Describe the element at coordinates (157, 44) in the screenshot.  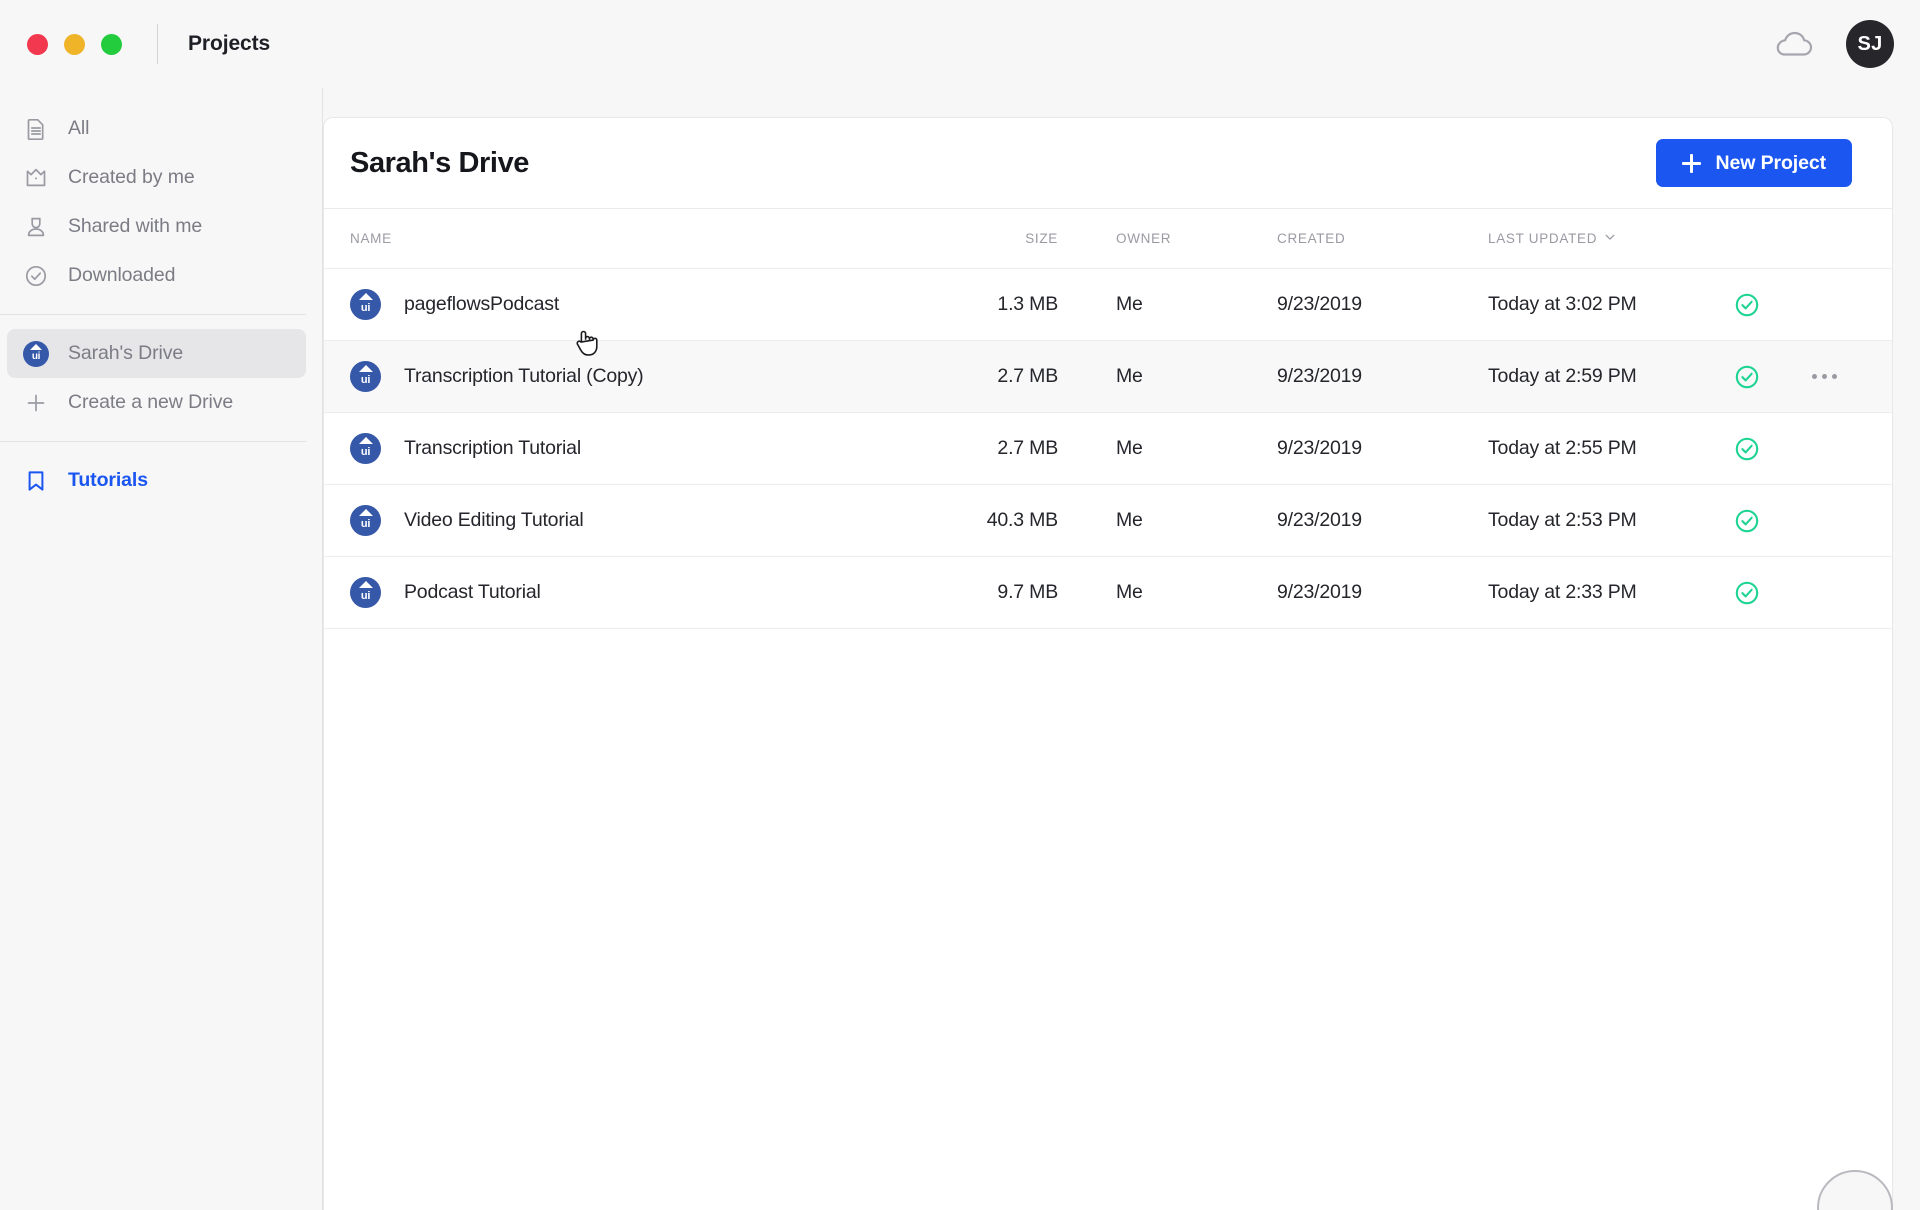
I see `titlebar-divider` at that location.